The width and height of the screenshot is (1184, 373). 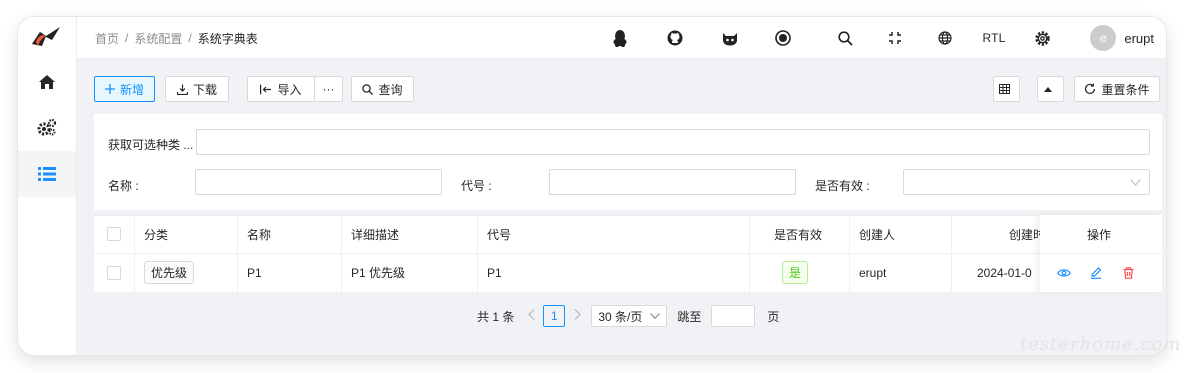 I want to click on import-button: 导入, so click(x=281, y=89).